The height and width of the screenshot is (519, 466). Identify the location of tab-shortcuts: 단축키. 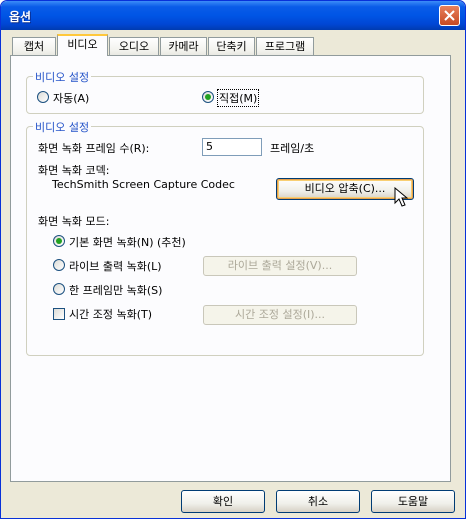
(231, 46).